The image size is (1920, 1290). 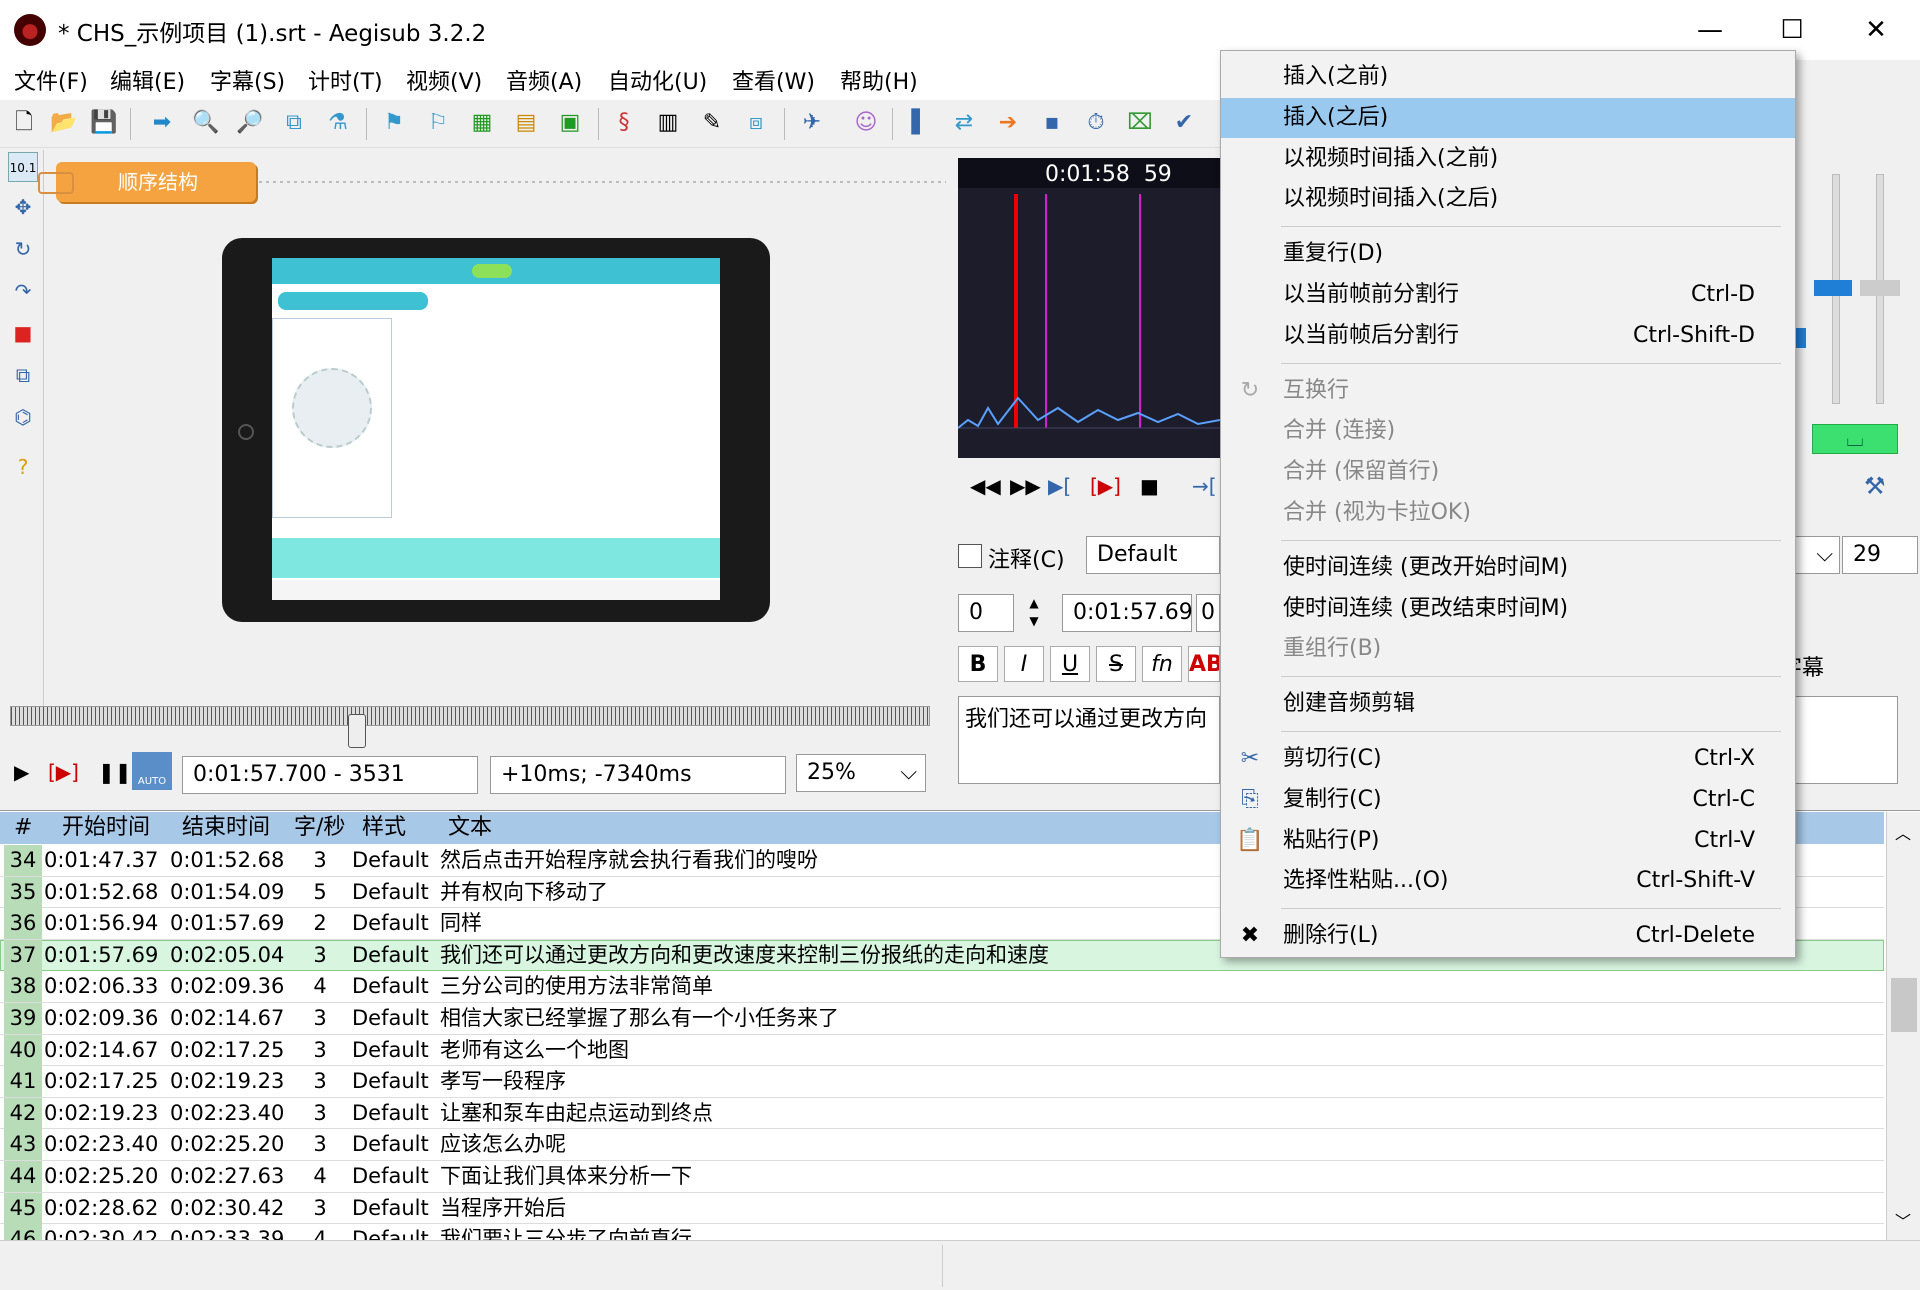 I want to click on volume-slider-thumb, so click(x=1880, y=288).